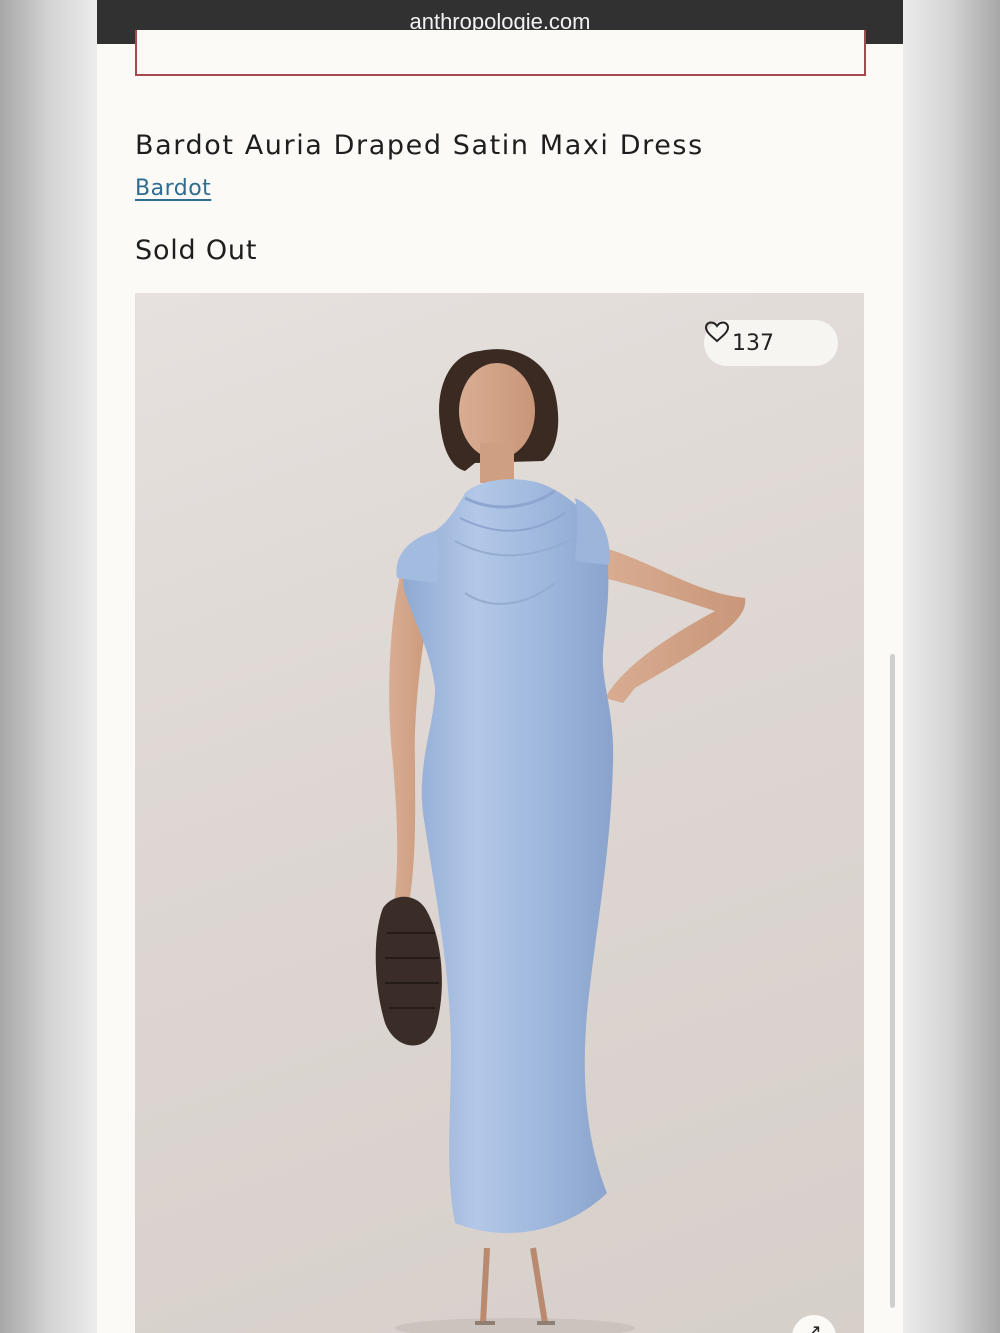 This screenshot has width=1000, height=1333. Describe the element at coordinates (753, 343) in the screenshot. I see `favorite-count: 137` at that location.